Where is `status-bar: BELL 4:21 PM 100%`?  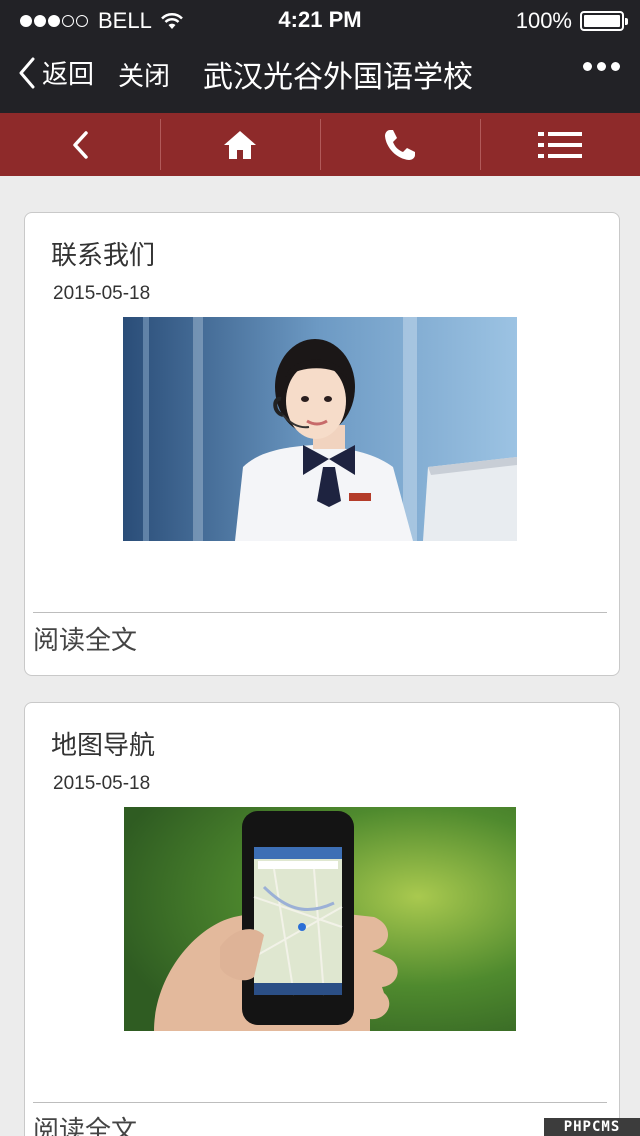
status-bar: BELL 4:21 PM 100% is located at coordinates (320, 20).